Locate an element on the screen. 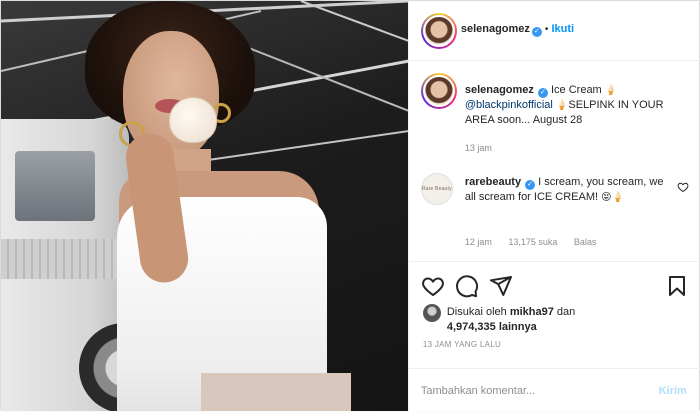 Image resolution: width=700 pixels, height=412 pixels. comment-meta: 12 jam 13,175 suka Balas is located at coordinates (538, 242).